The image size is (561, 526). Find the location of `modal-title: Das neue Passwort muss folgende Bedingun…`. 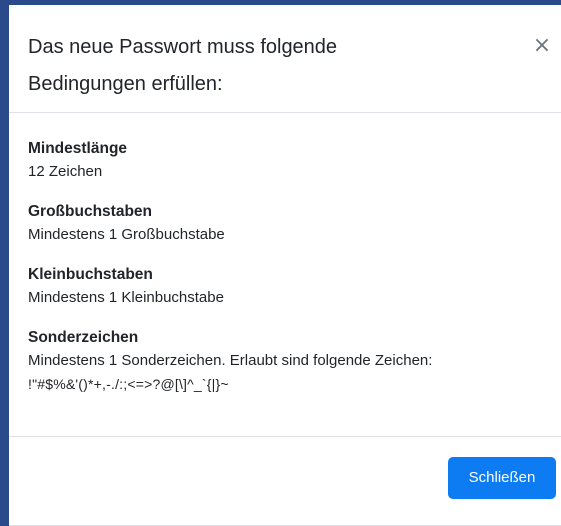

modal-title: Das neue Passwort muss folgende Bedingun… is located at coordinates (183, 65).